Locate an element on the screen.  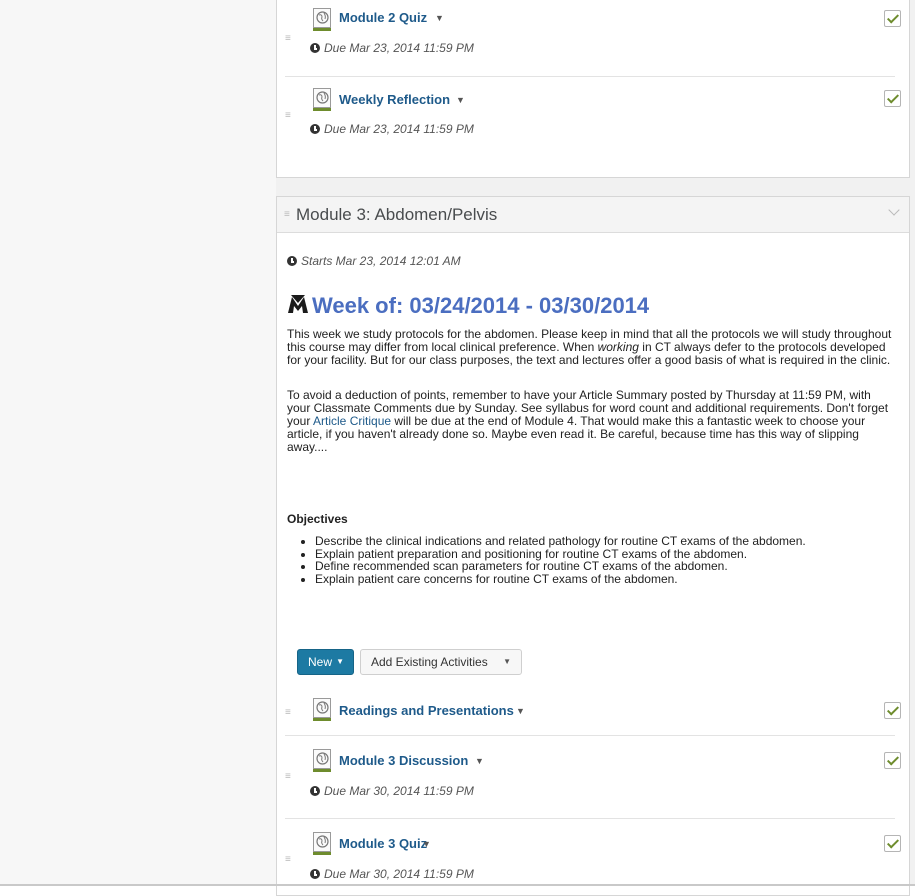
college-logo-icon is located at coordinates (298, 304).